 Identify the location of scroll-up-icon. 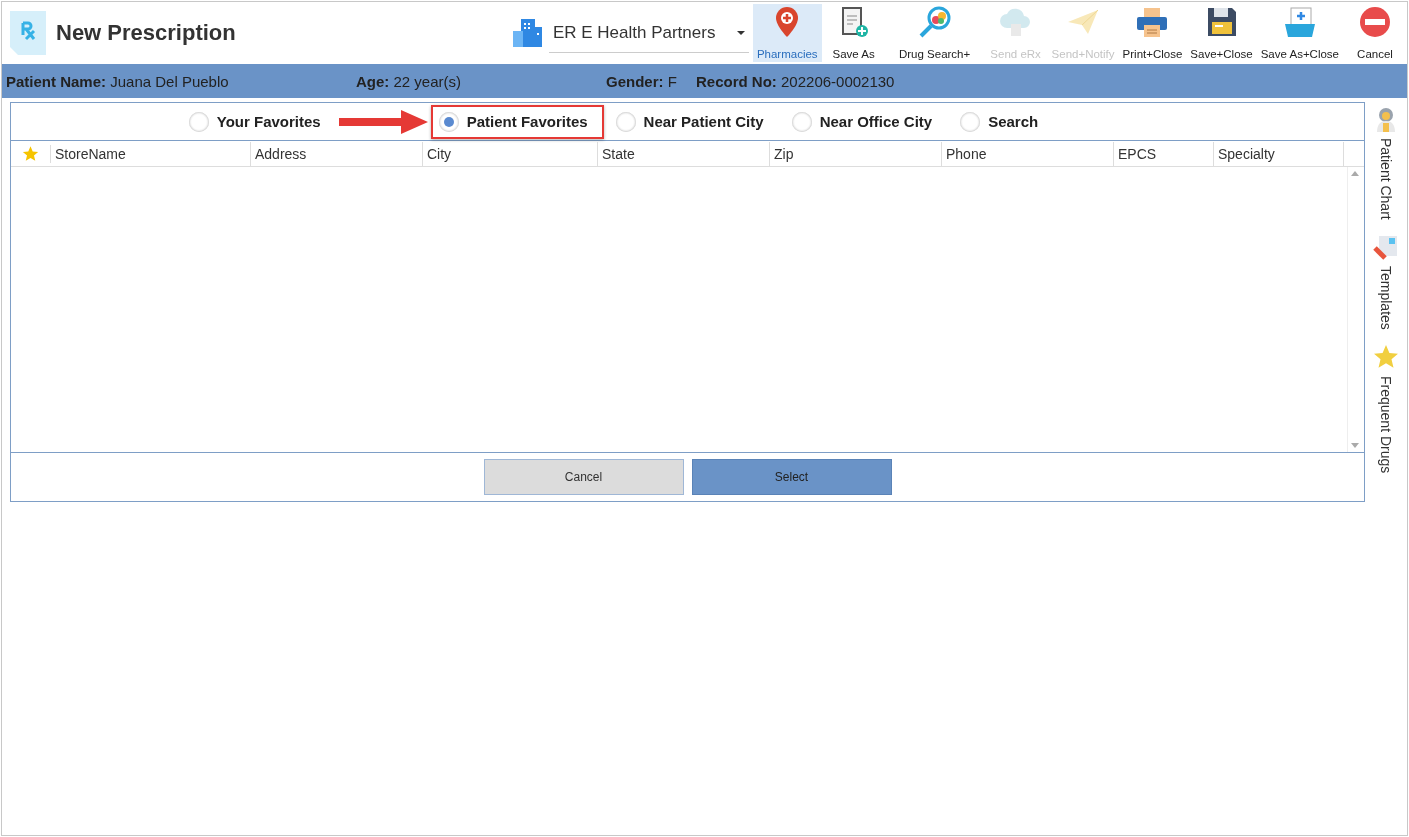
(1355, 173).